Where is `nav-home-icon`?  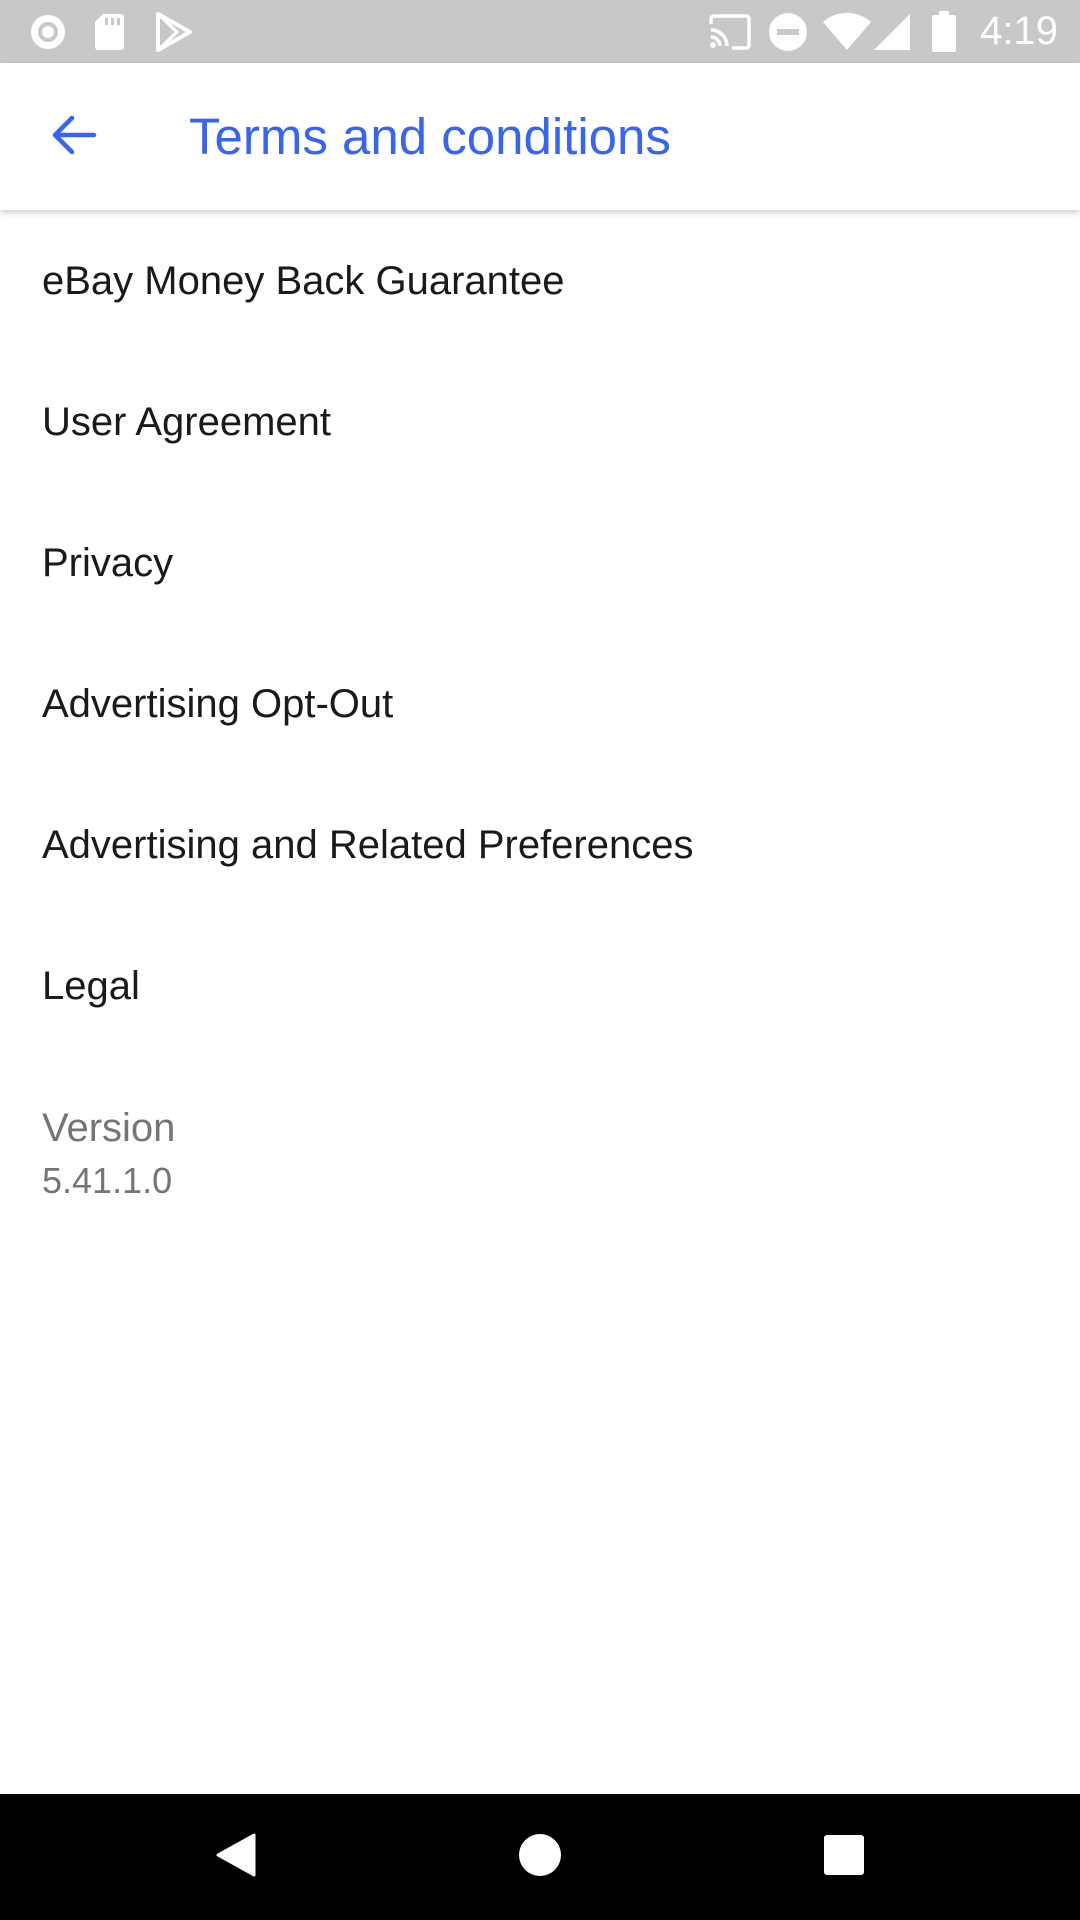
nav-home-icon is located at coordinates (540, 1857).